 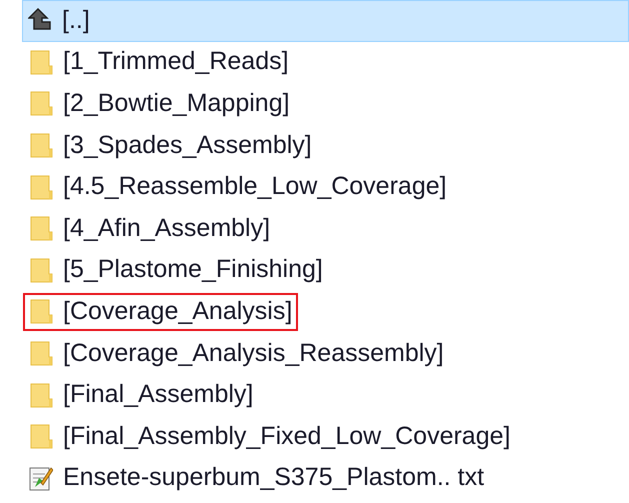 I want to click on file-list-item: [Final_Assembly], so click(x=325, y=395).